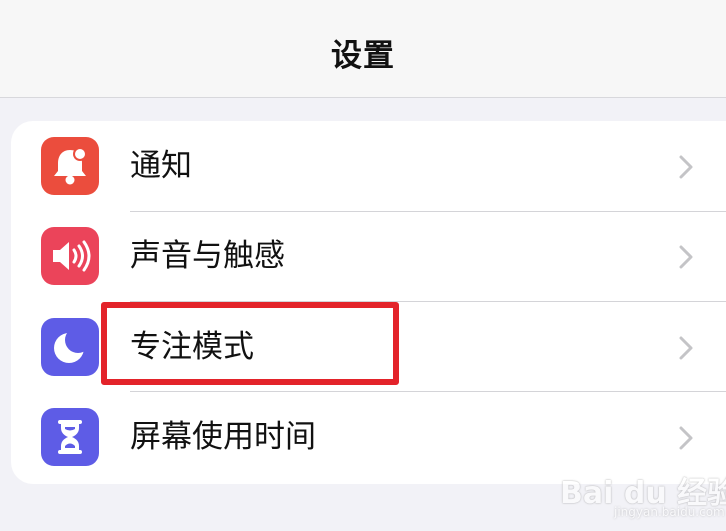 The image size is (726, 531). I want to click on moon-icon-graphic, so click(72, 345).